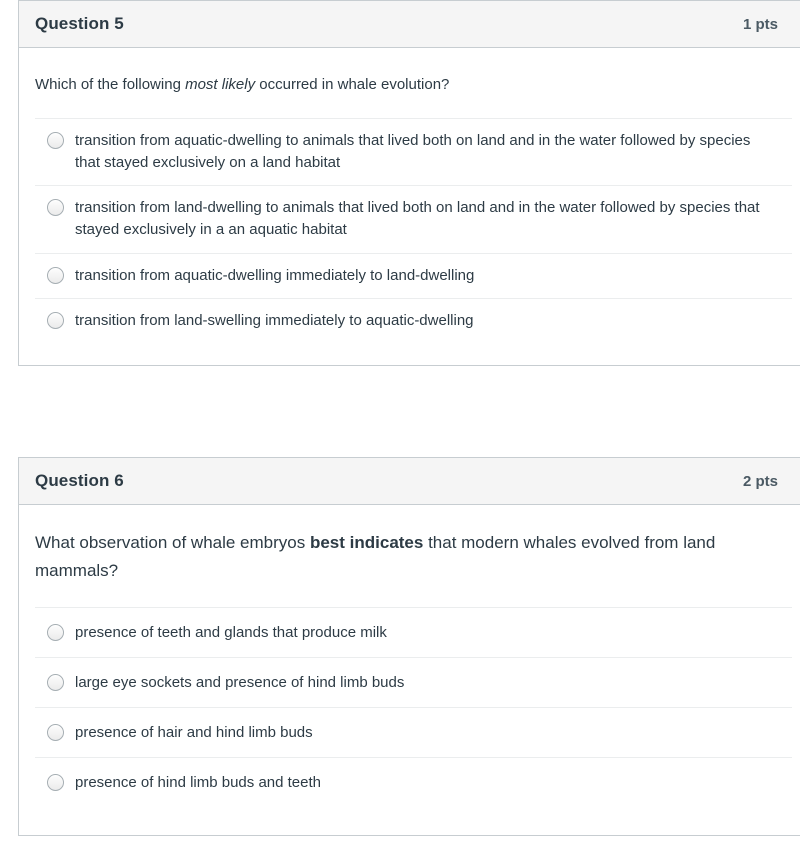  What do you see at coordinates (110, 84) in the screenshot?
I see `question-prompt-5-before: Which of the following` at bounding box center [110, 84].